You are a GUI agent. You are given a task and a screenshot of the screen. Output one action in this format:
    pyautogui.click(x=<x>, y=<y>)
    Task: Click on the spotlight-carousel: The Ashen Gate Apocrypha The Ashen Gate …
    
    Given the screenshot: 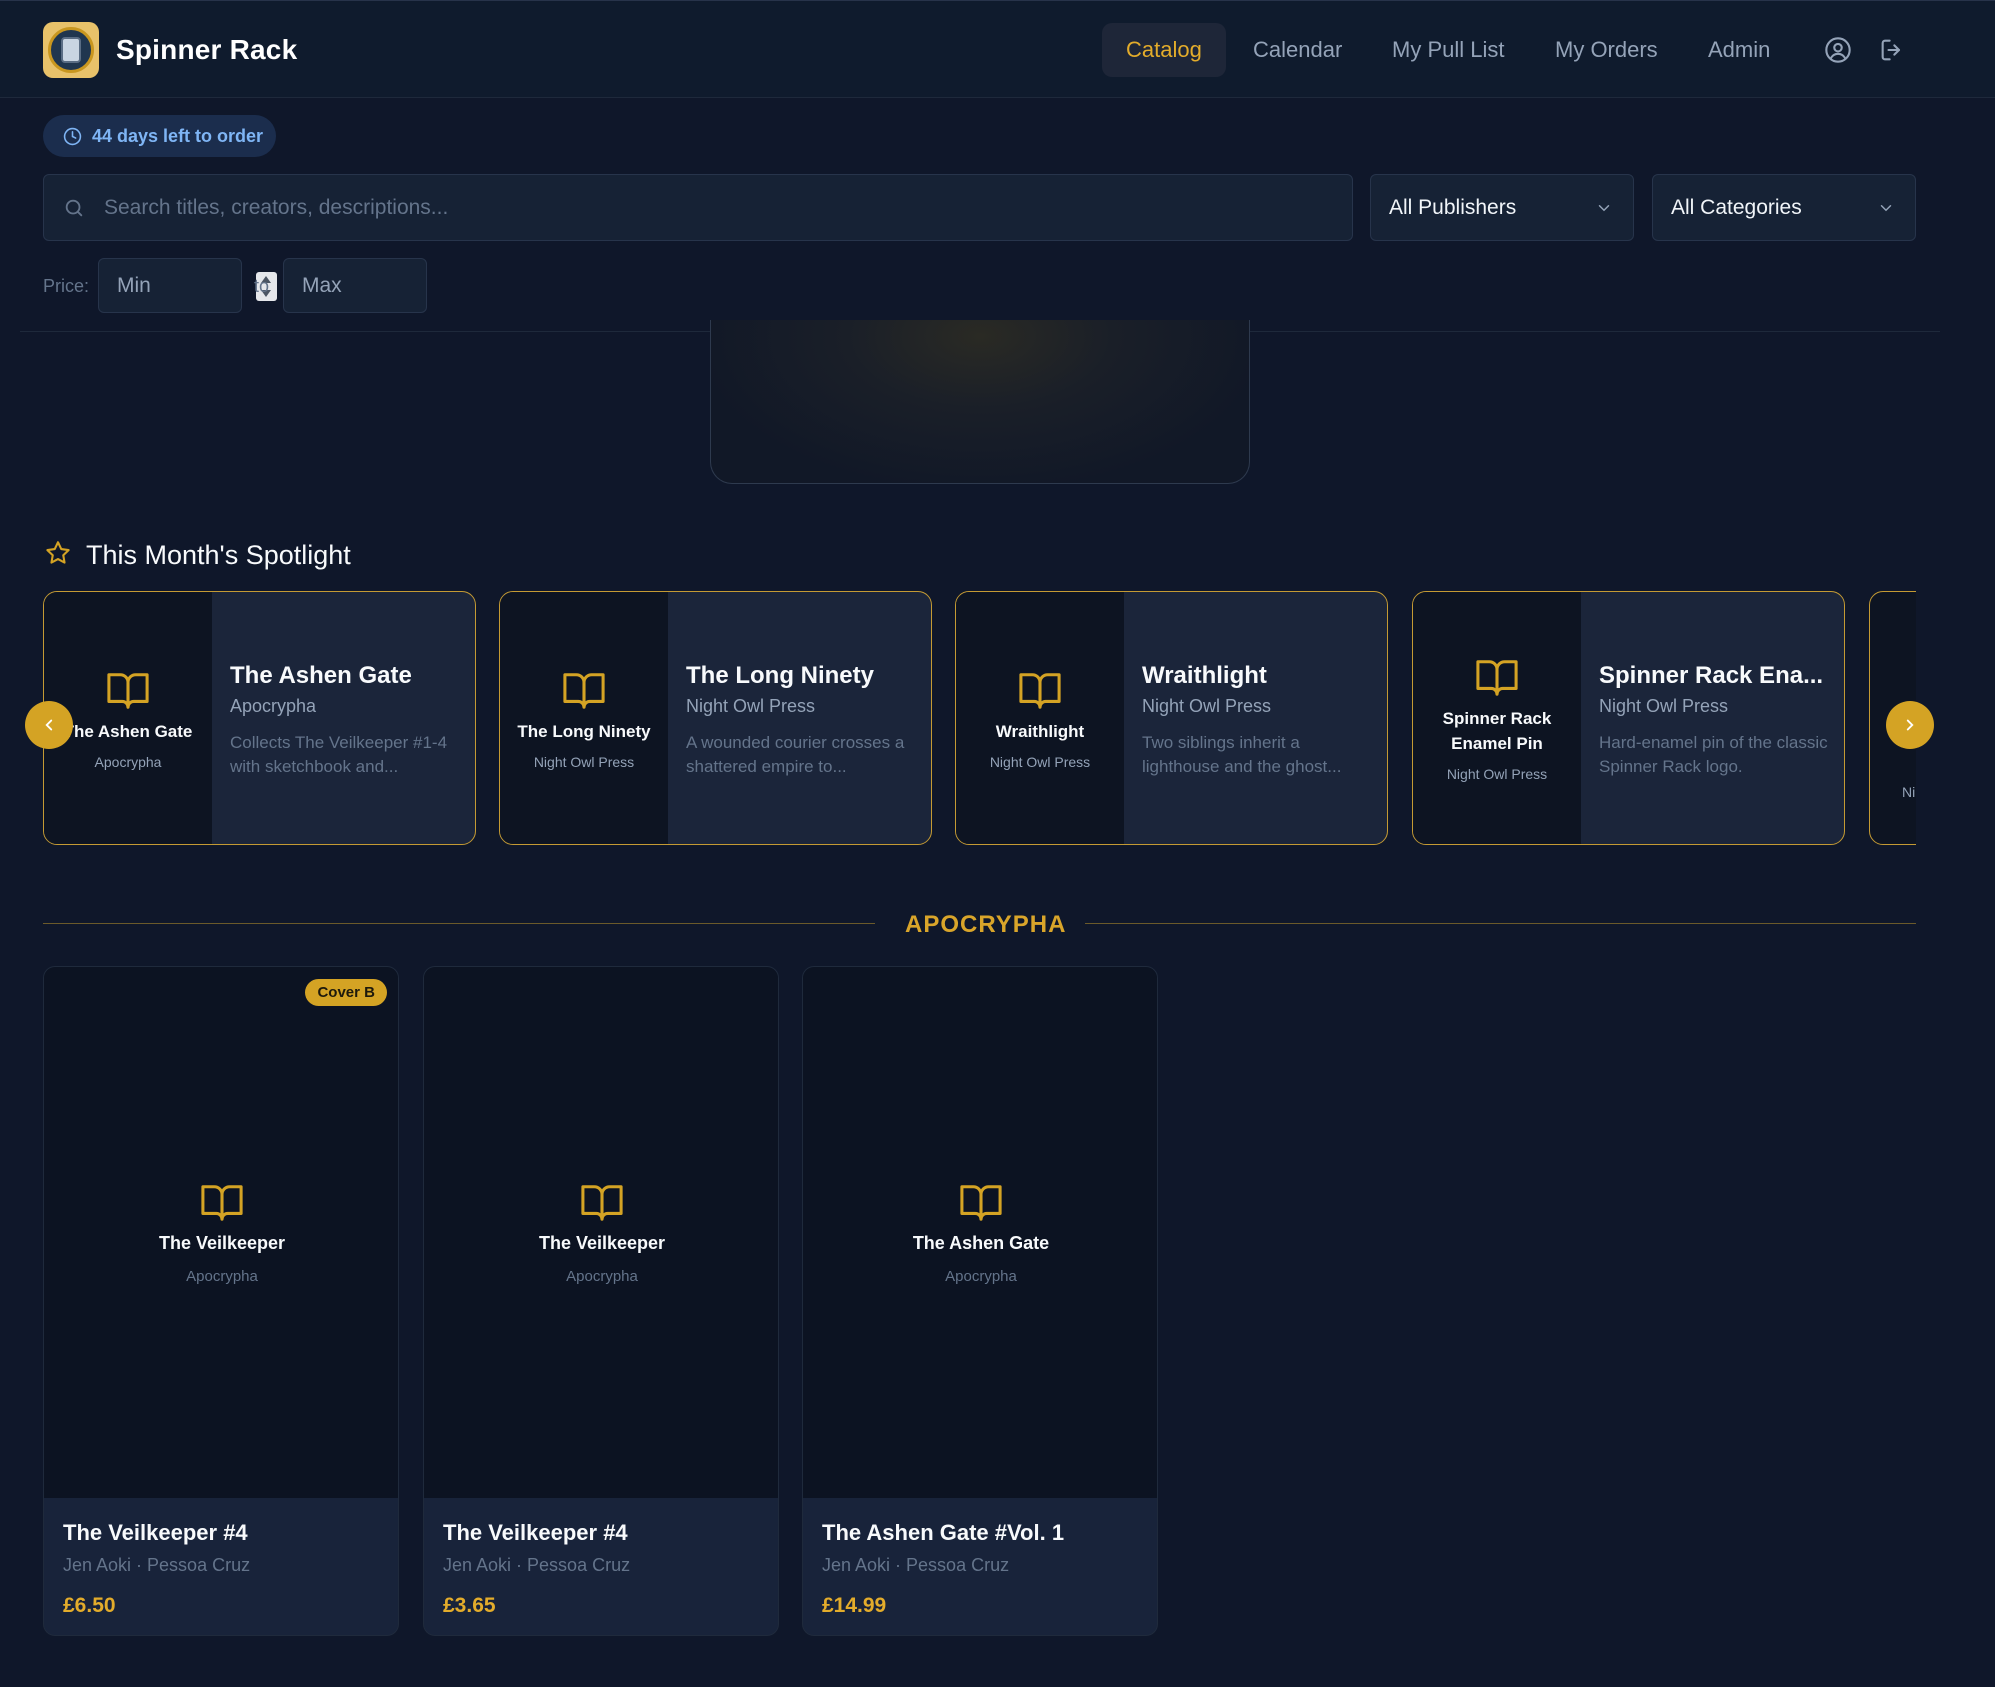 What is the action you would take?
    pyautogui.click(x=979, y=719)
    